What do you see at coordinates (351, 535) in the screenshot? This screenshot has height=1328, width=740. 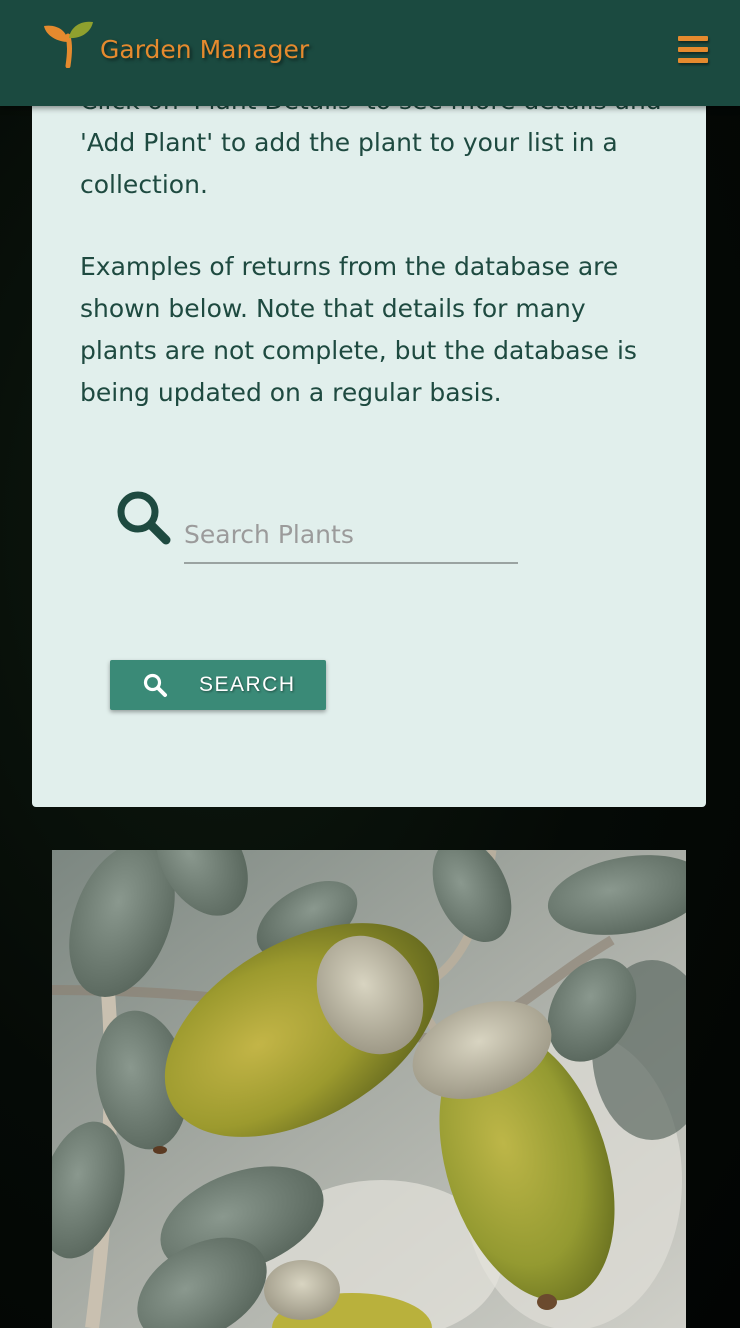 I see `search-plants-input` at bounding box center [351, 535].